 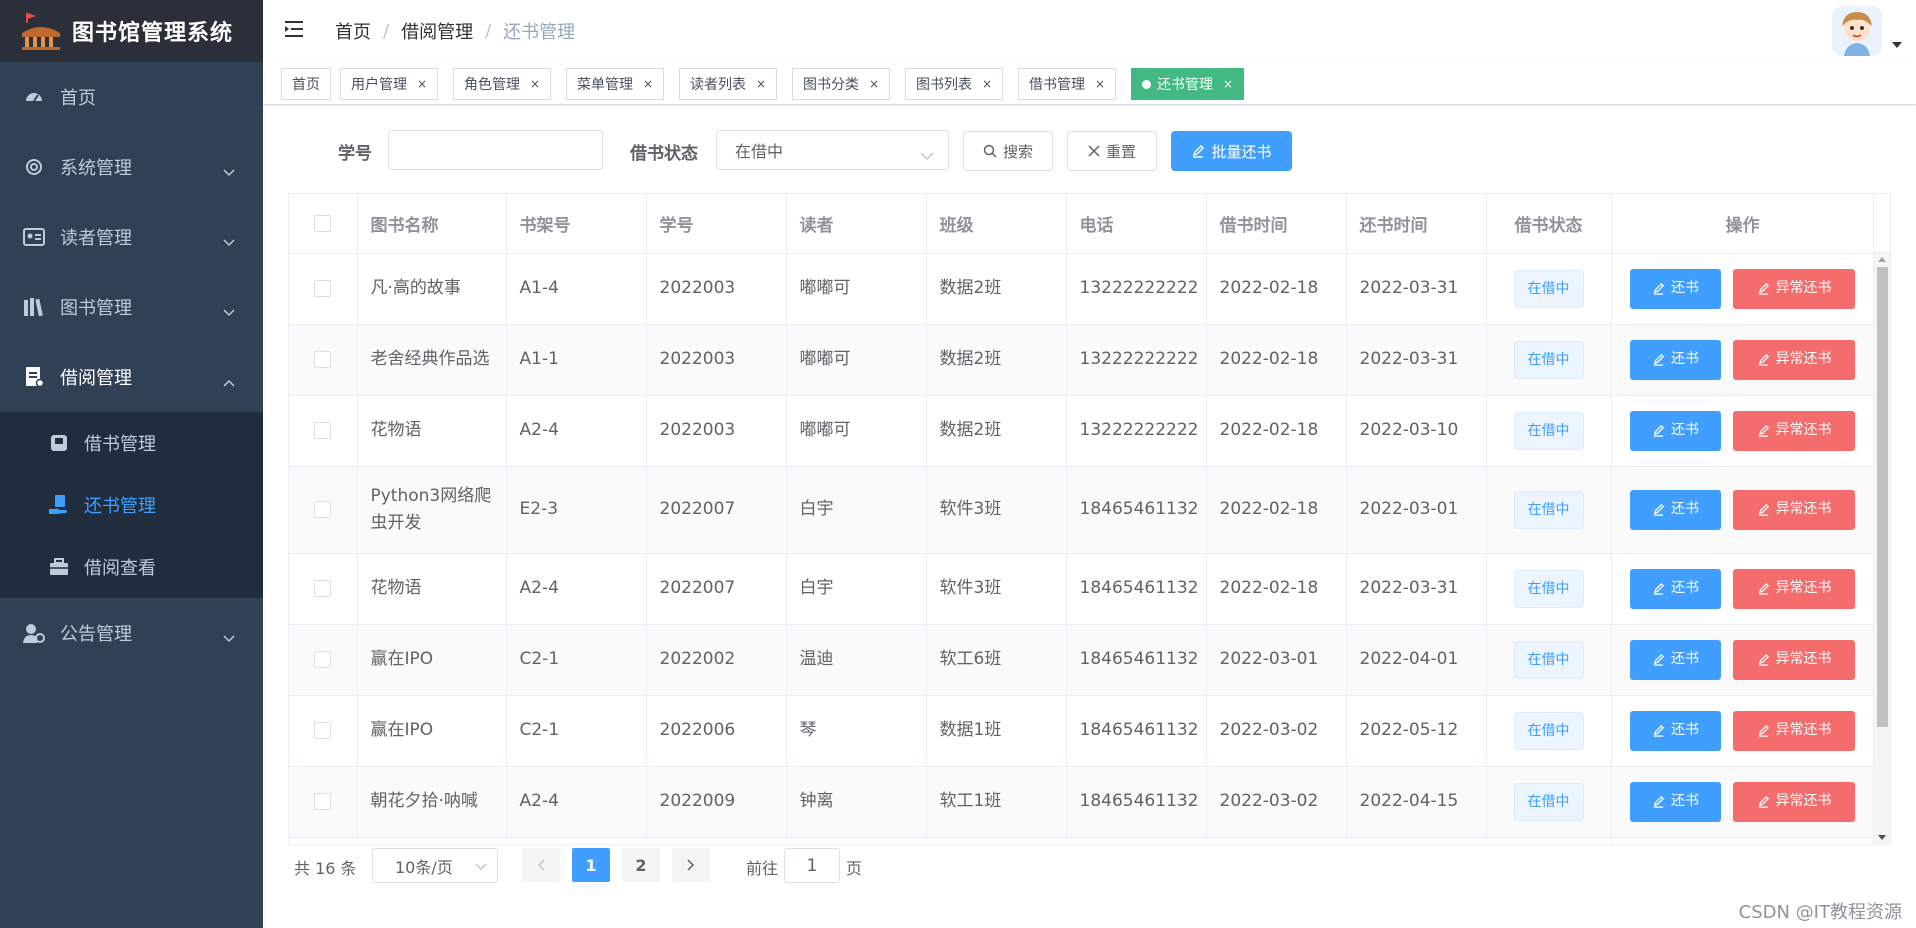 What do you see at coordinates (615, 84) in the screenshot?
I see `tag-menu-management: 菜单管理 ×` at bounding box center [615, 84].